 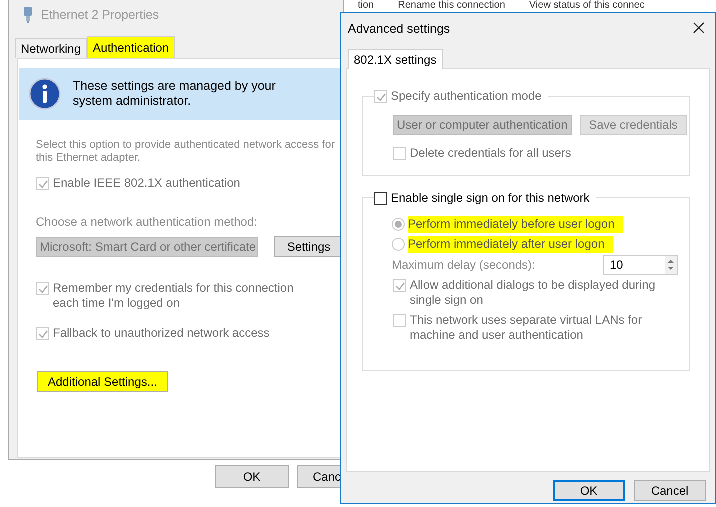 I want to click on background-link: View status of this connec, so click(x=587, y=5).